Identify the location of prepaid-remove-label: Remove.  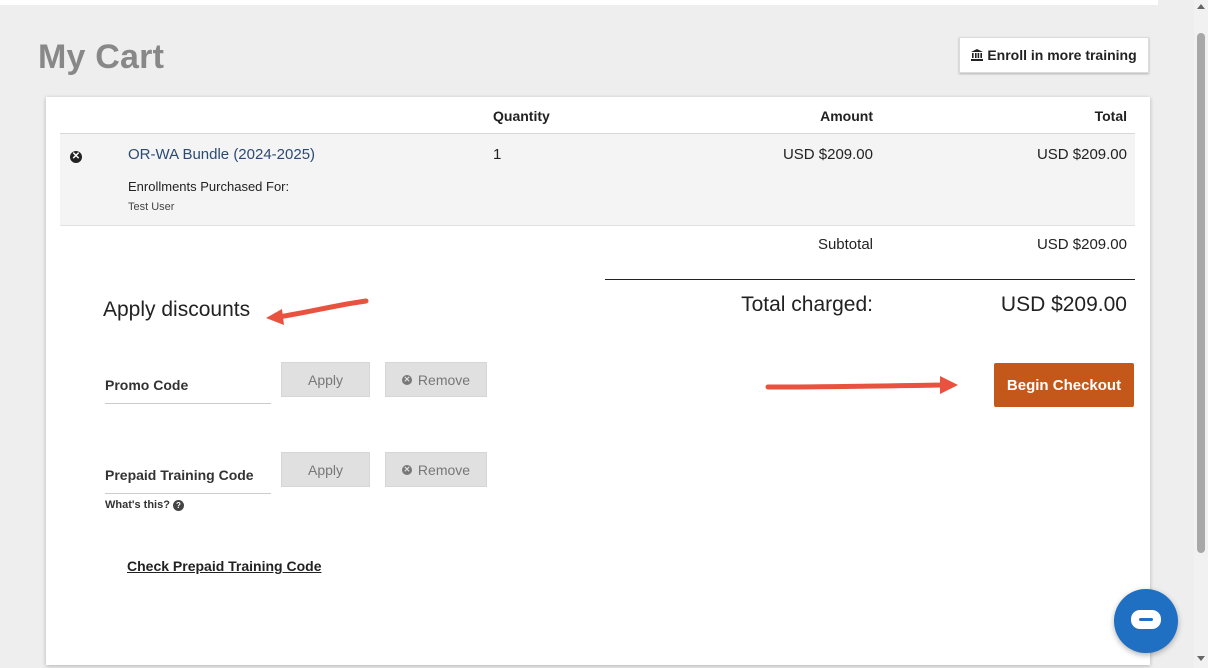
(444, 469).